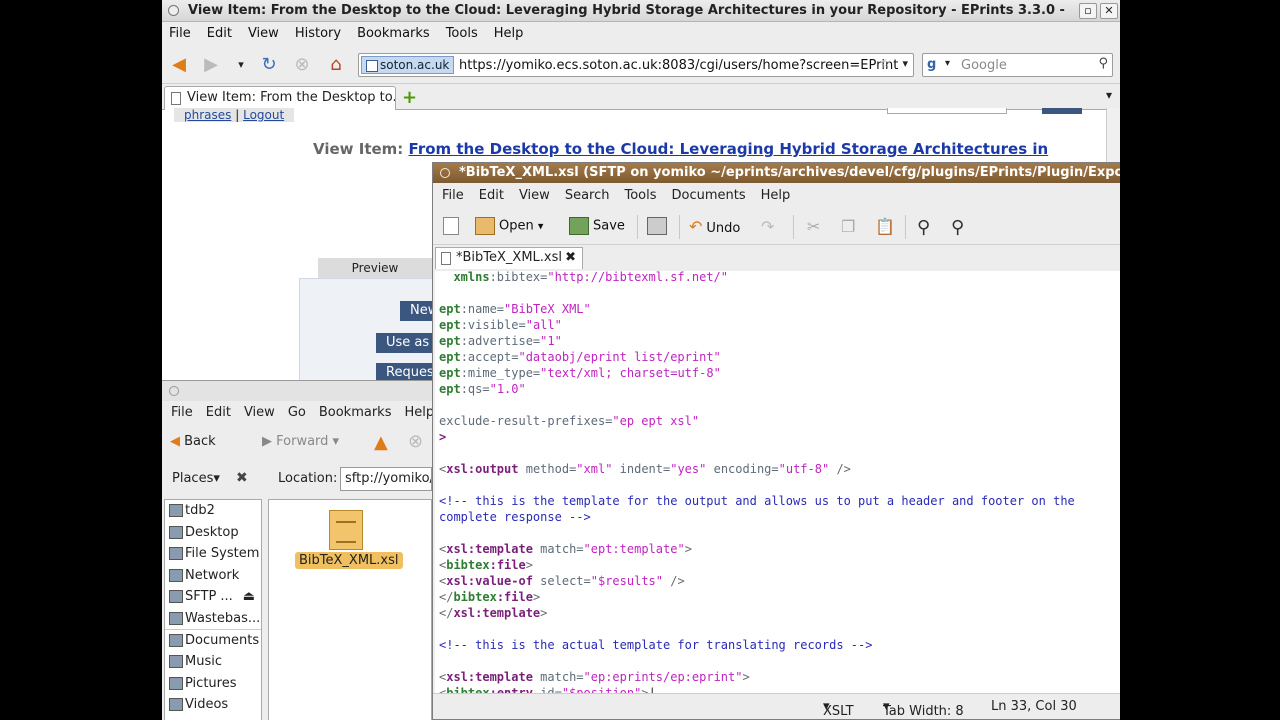  I want to click on ed-menu-help: Help, so click(776, 195).